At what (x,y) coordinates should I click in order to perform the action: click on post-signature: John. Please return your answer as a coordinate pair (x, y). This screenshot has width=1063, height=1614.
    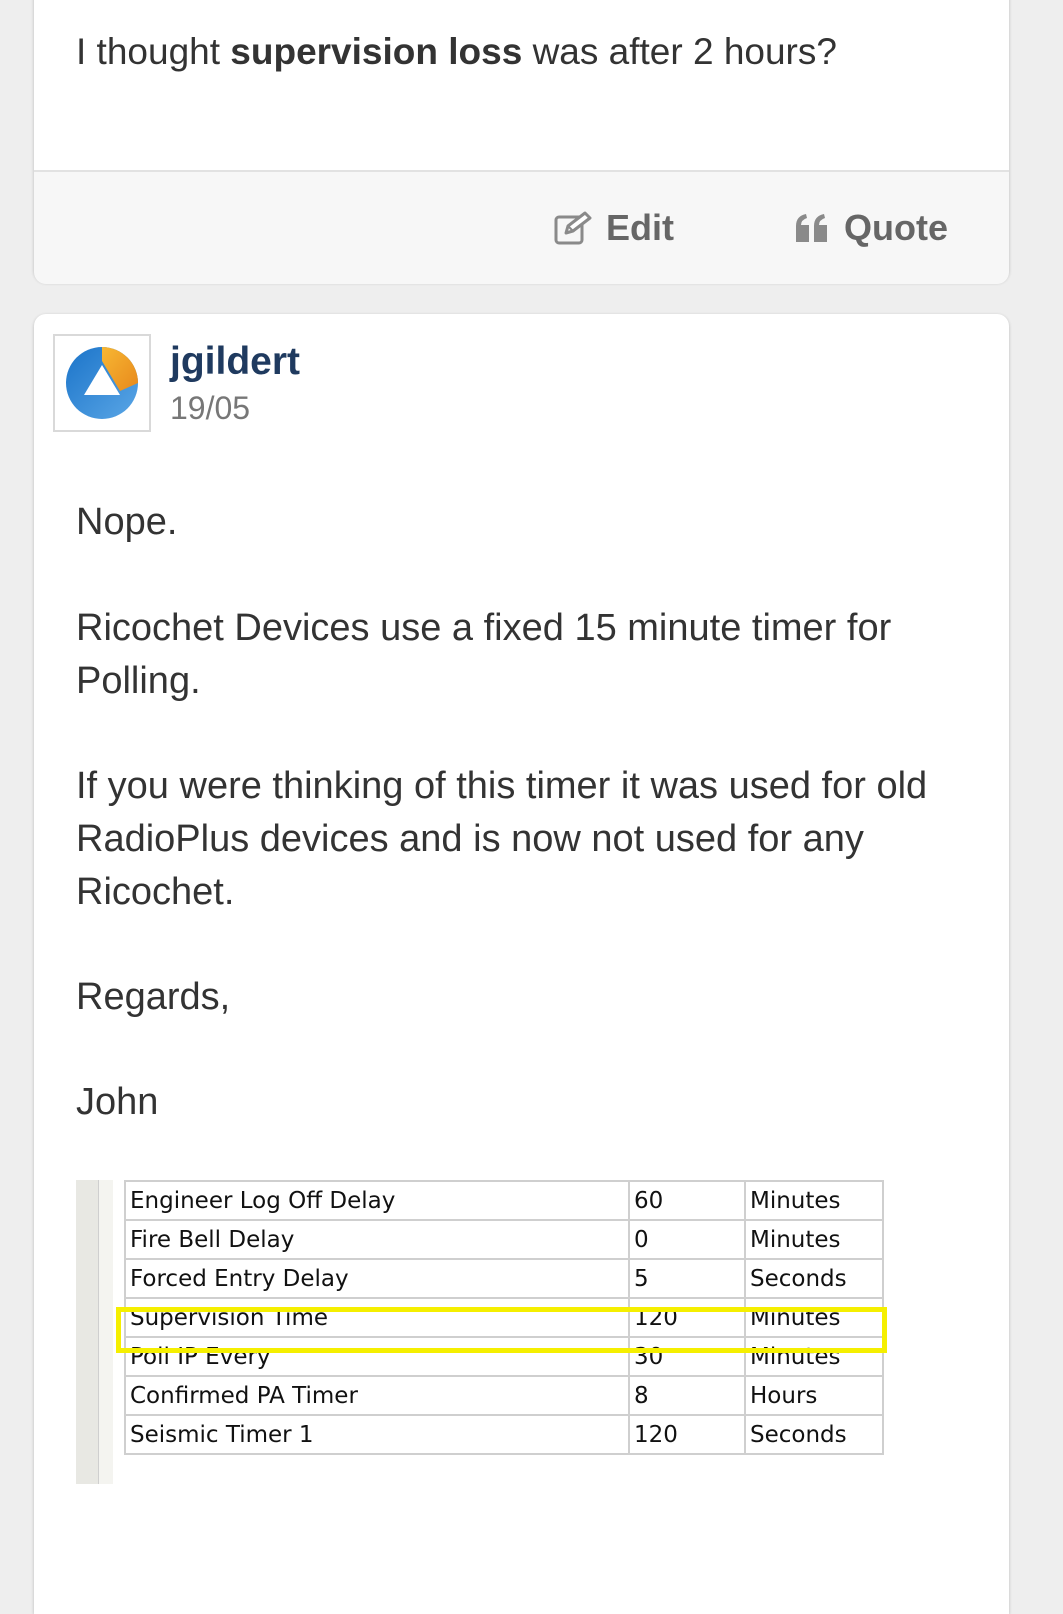
    Looking at the image, I should click on (117, 1102).